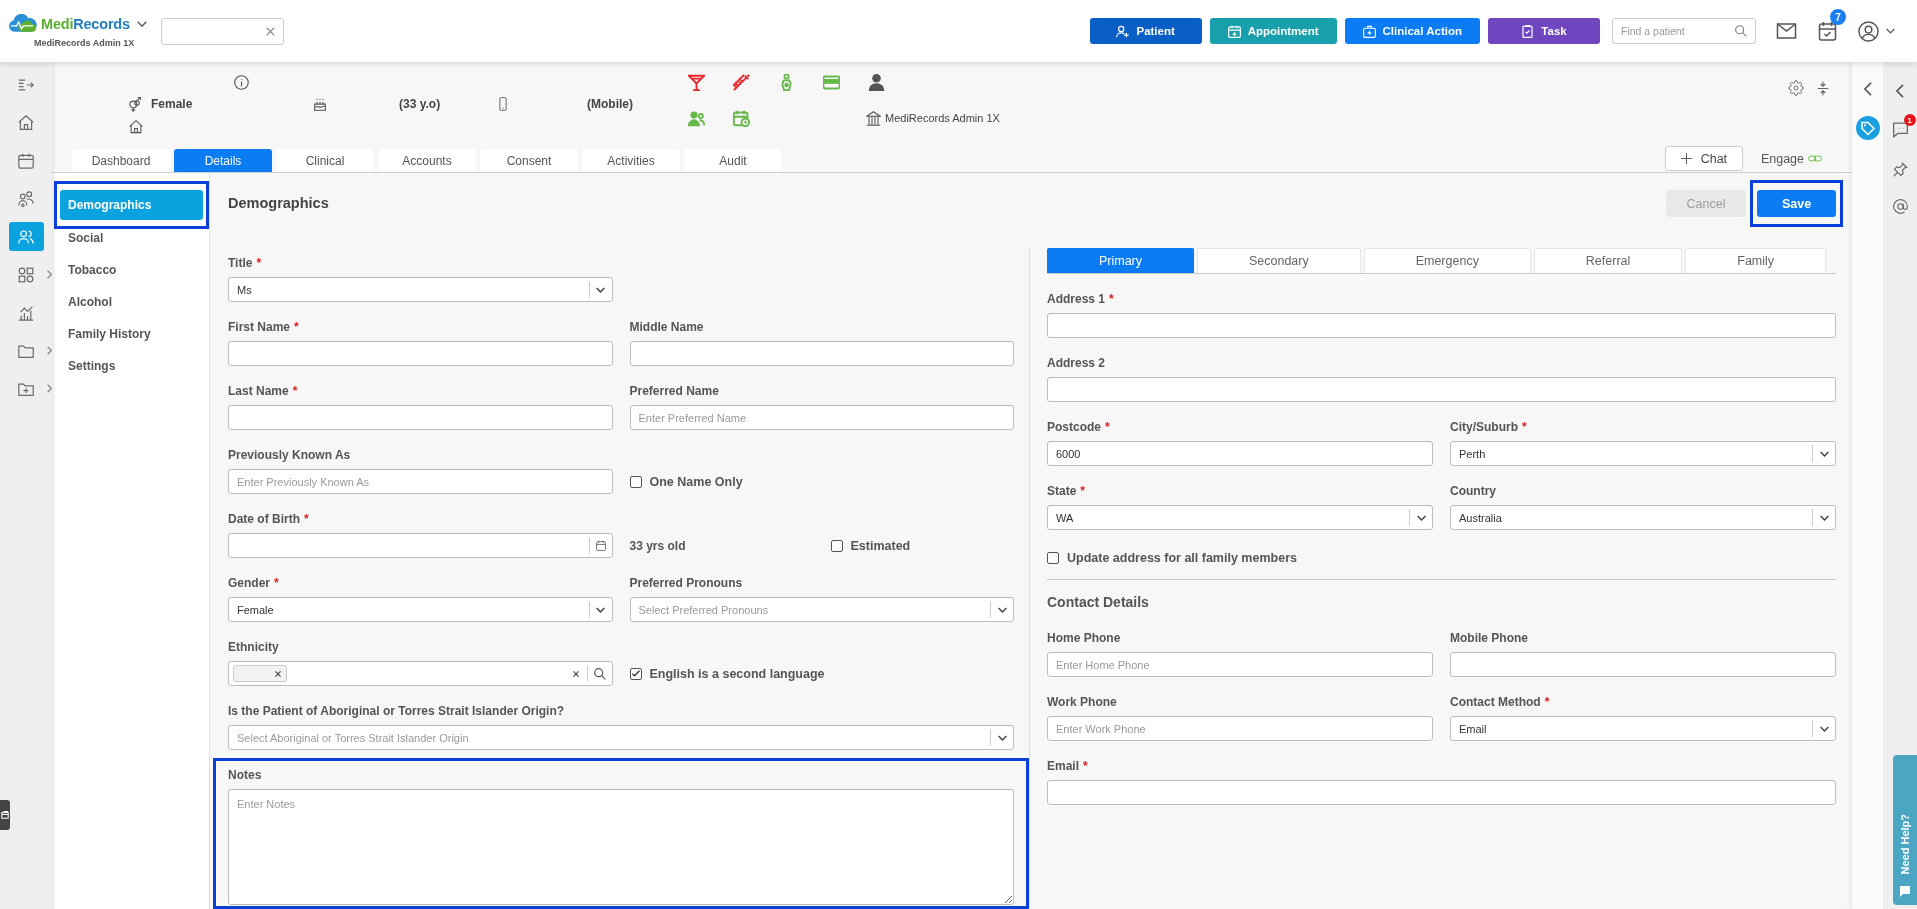  What do you see at coordinates (1905, 891) in the screenshot?
I see `chat-icon` at bounding box center [1905, 891].